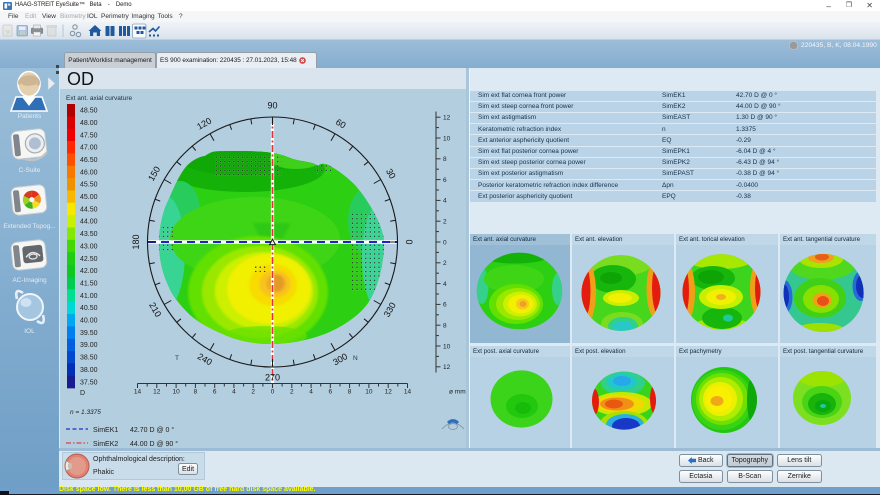 Image resolution: width=880 pixels, height=495 pixels. What do you see at coordinates (89, 345) in the screenshot?
I see `svg-text: 39.00` at bounding box center [89, 345].